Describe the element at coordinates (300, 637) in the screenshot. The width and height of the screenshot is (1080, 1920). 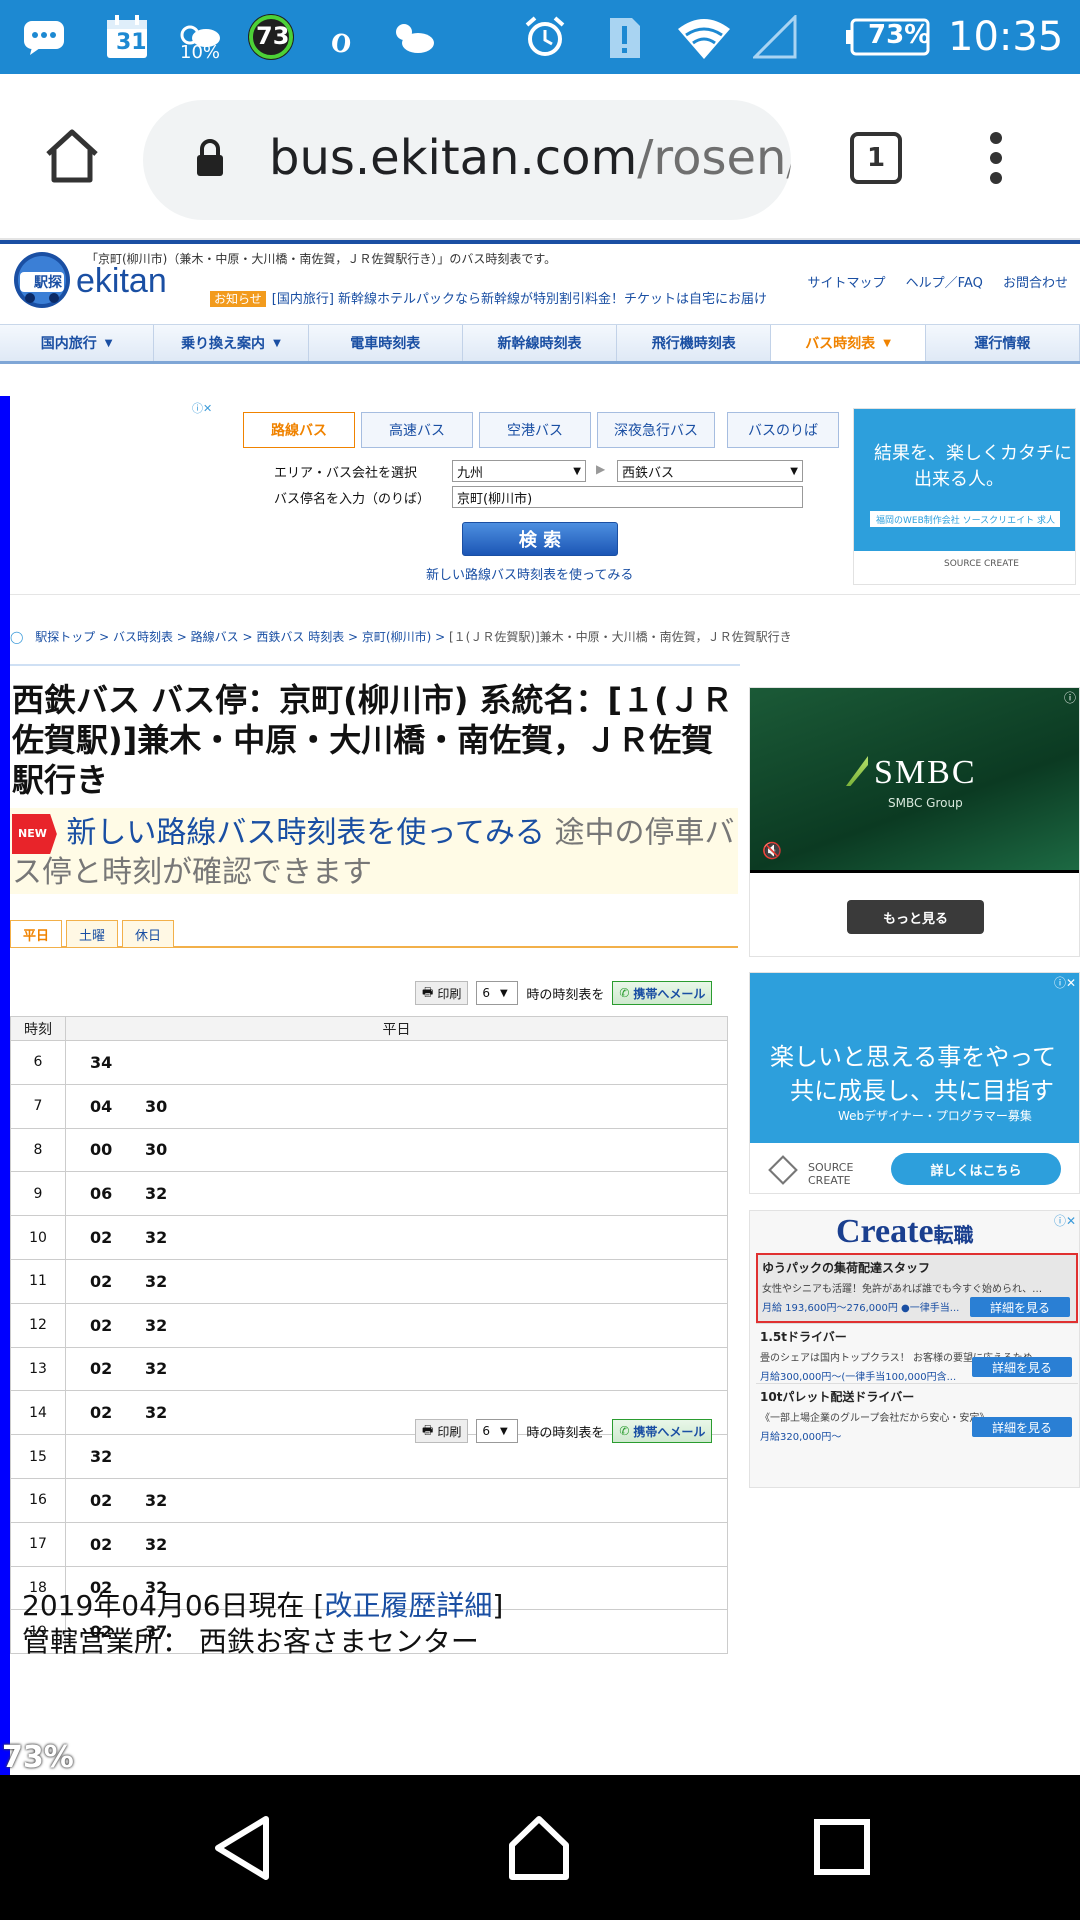
I see `breadcrumb-nishitetsu: 西鉄バス 時刻表` at that location.